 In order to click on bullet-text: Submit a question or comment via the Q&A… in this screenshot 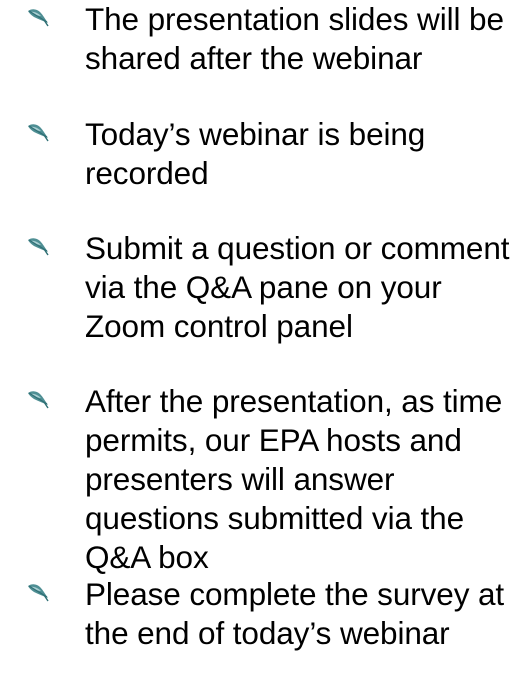, I will do `click(297, 287)`.